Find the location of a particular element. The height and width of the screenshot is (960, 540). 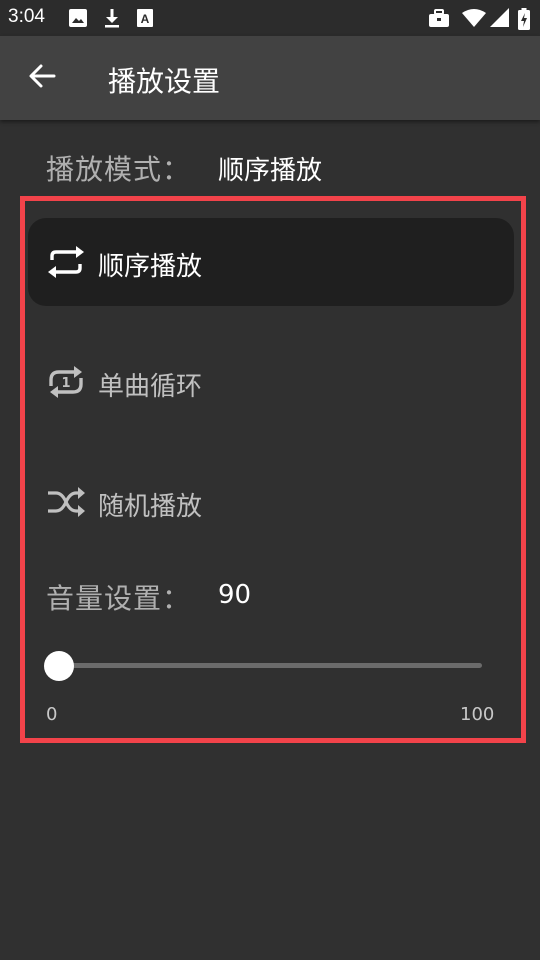

wifi-icon is located at coordinates (474, 20).